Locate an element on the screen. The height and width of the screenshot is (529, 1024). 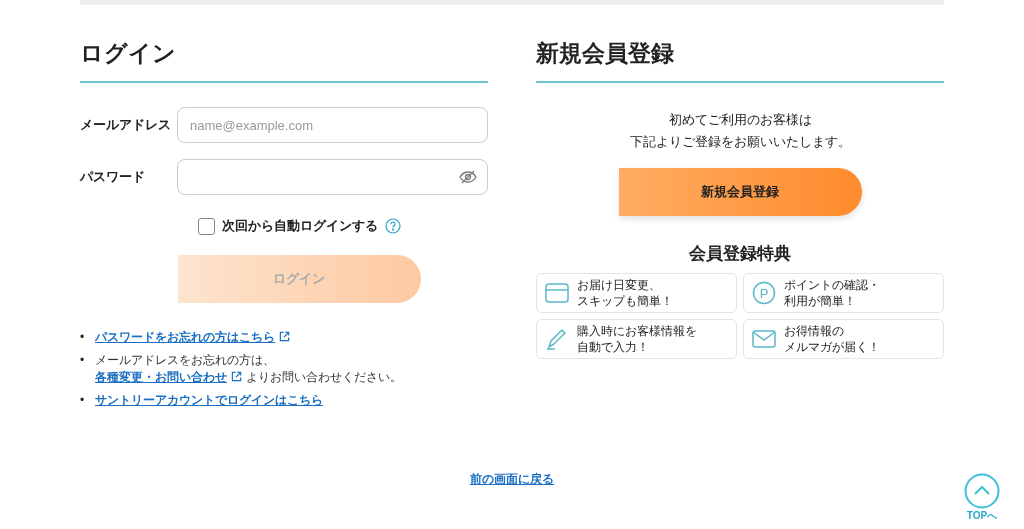
back-link: 前の画面に戻る is located at coordinates (512, 479).